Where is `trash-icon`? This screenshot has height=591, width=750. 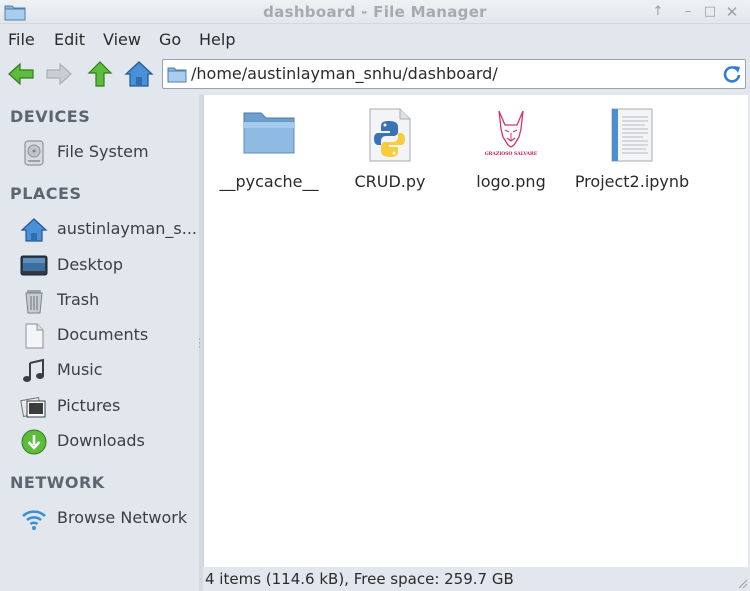 trash-icon is located at coordinates (34, 302).